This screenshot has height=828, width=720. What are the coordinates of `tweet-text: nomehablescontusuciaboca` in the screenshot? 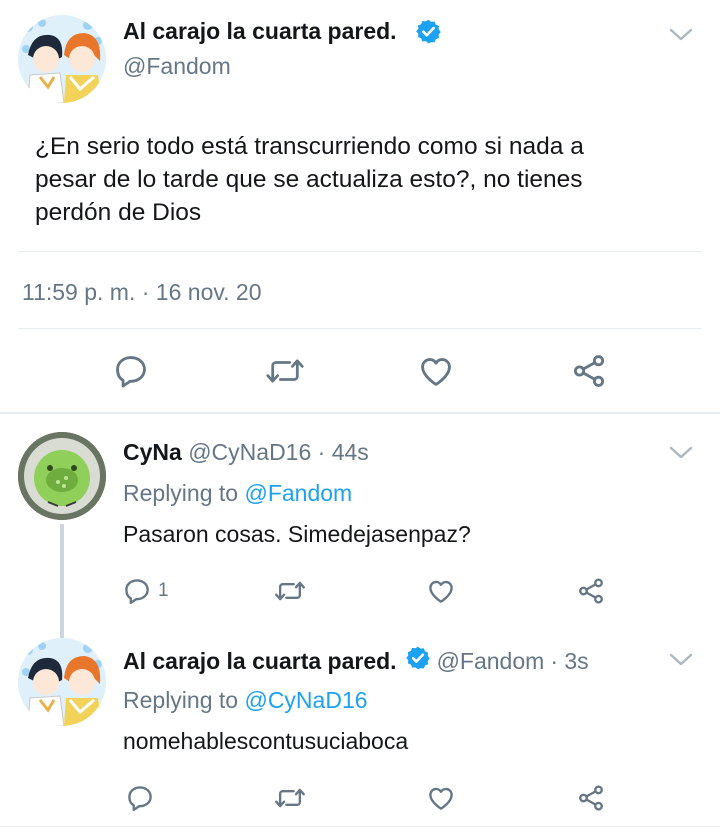 It's located at (266, 741).